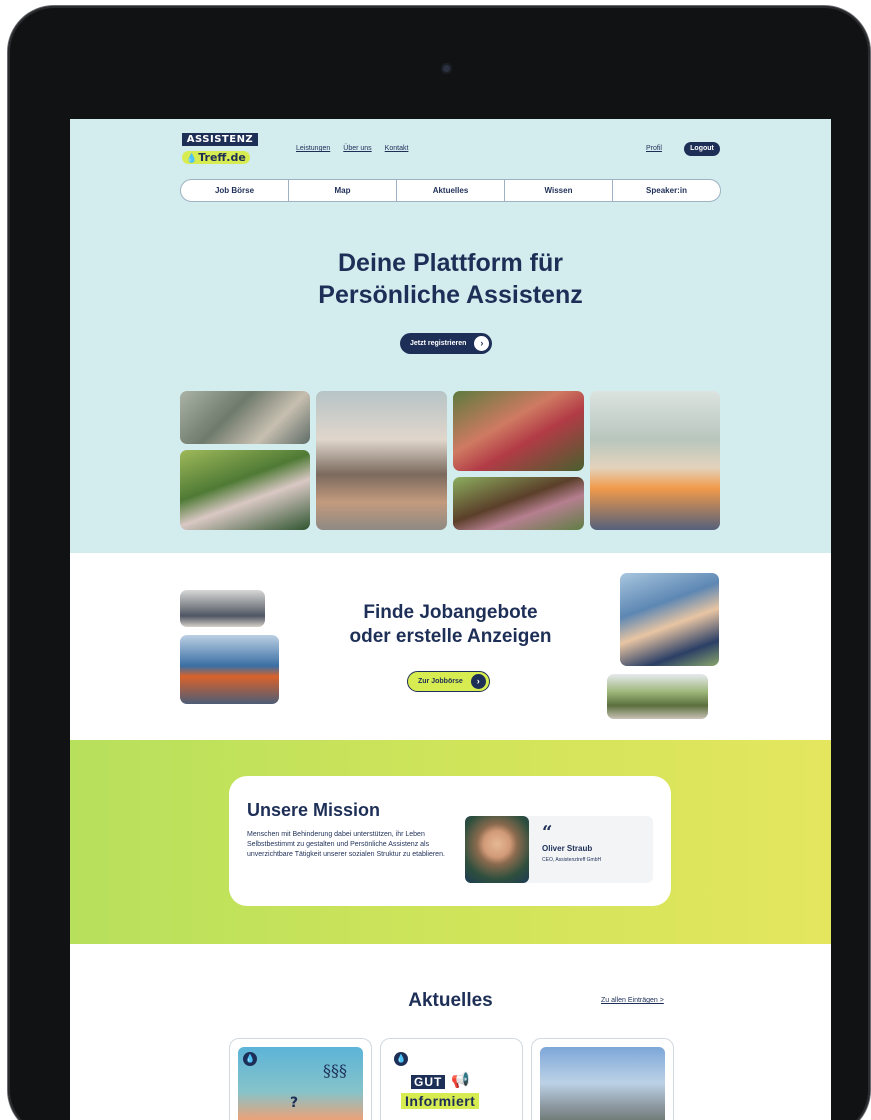 Image resolution: width=871 pixels, height=1120 pixels. Describe the element at coordinates (450, 1000) in the screenshot. I see `news-title: Aktuelles` at that location.